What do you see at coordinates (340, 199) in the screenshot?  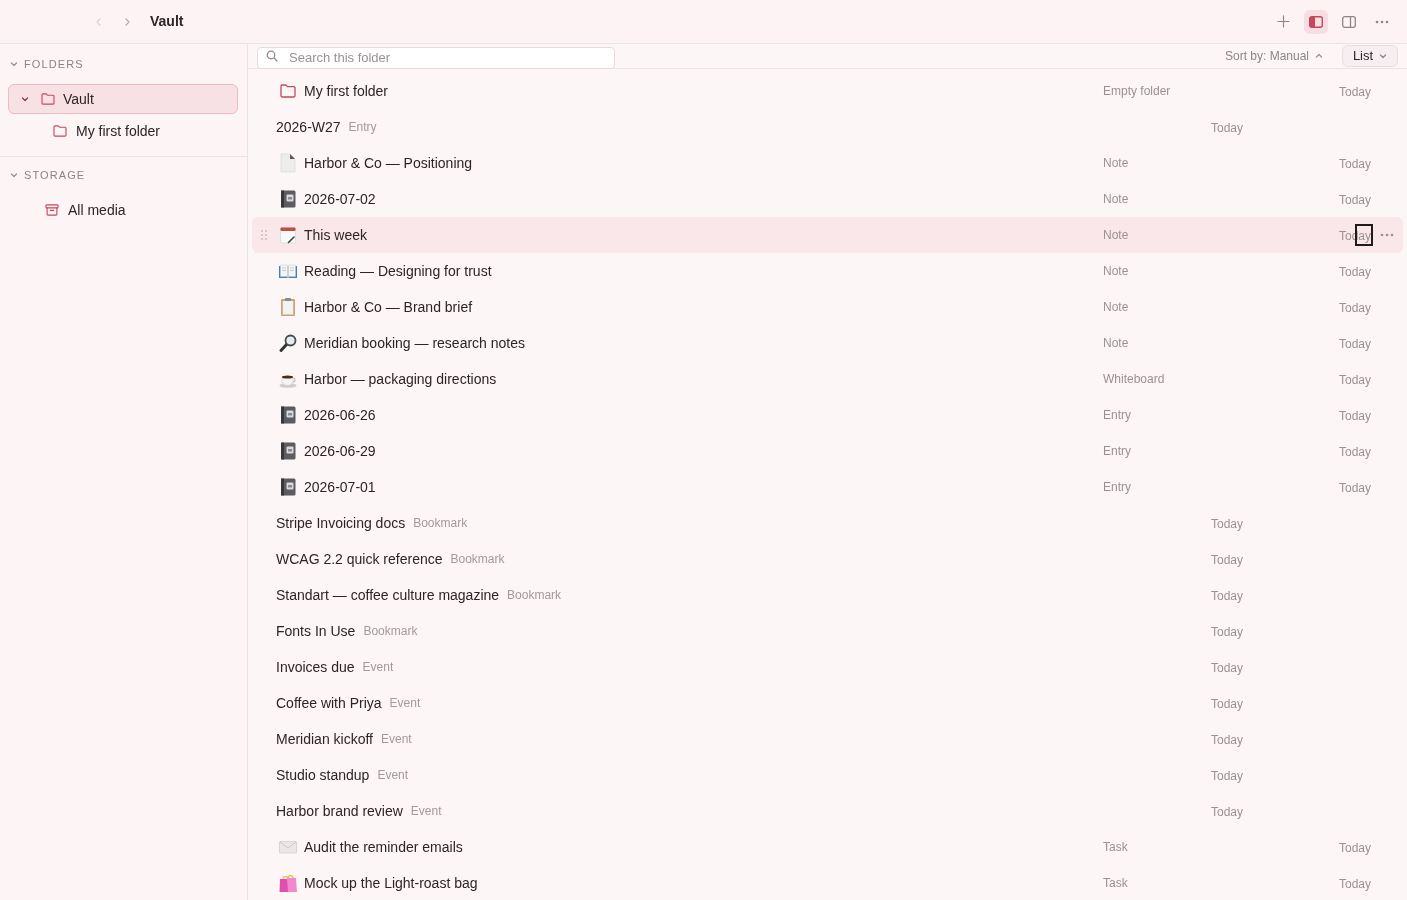 I see `item-title: 2026-07-02` at bounding box center [340, 199].